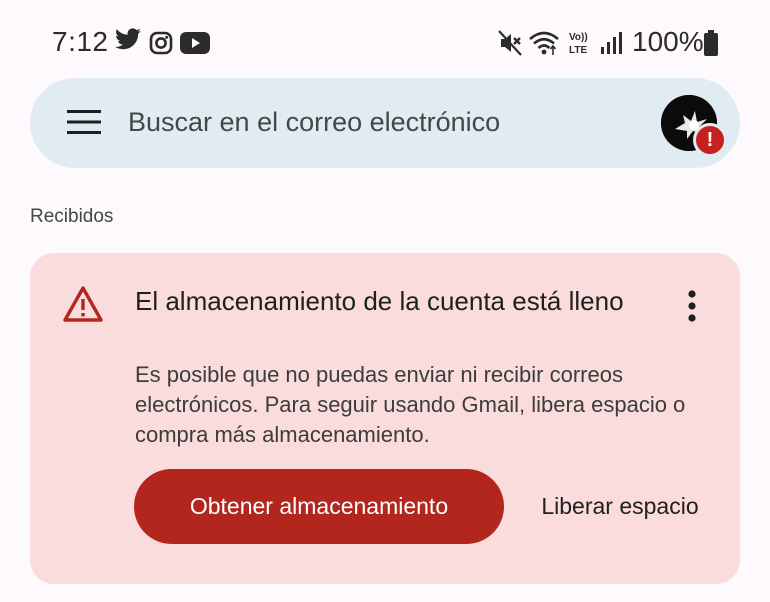 The width and height of the screenshot is (770, 602). Describe the element at coordinates (84, 124) in the screenshot. I see `hamburger-menu-icon` at that location.